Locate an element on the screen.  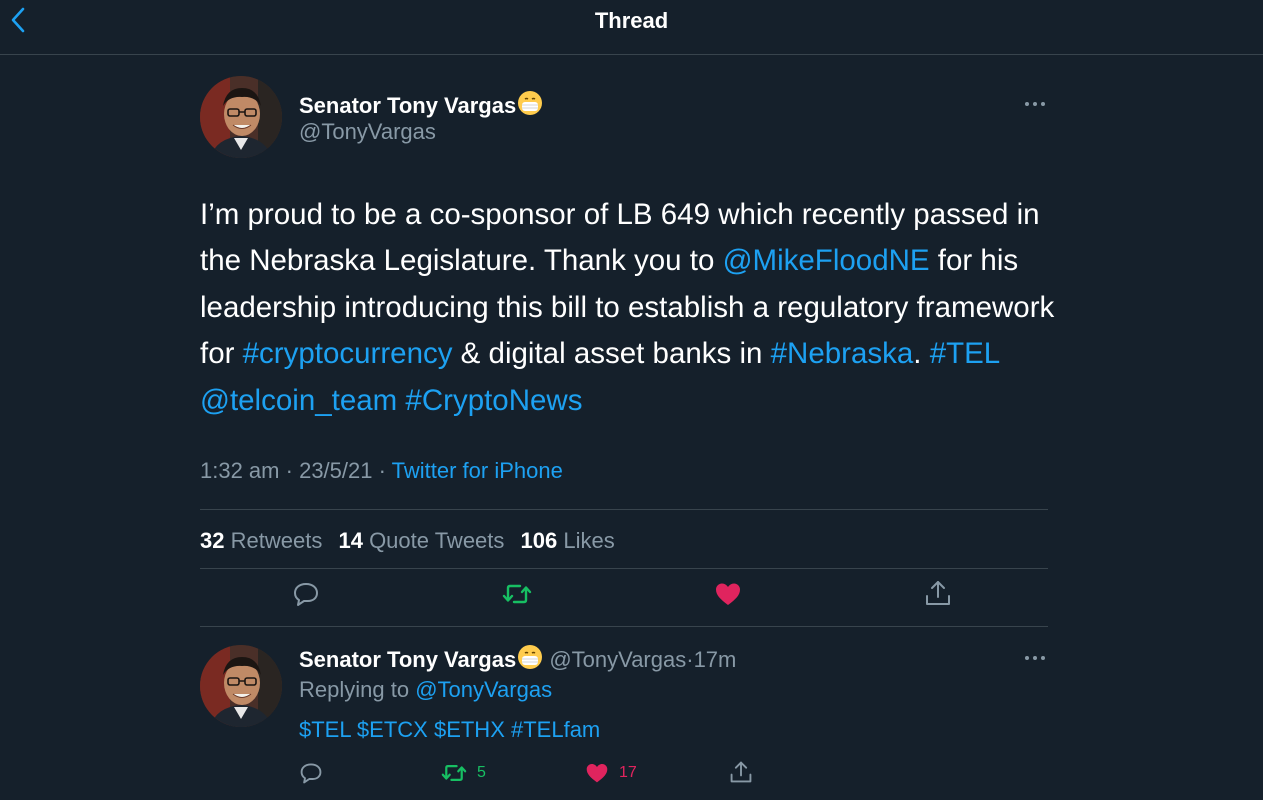
page-title: Thread is located at coordinates (631, 20).